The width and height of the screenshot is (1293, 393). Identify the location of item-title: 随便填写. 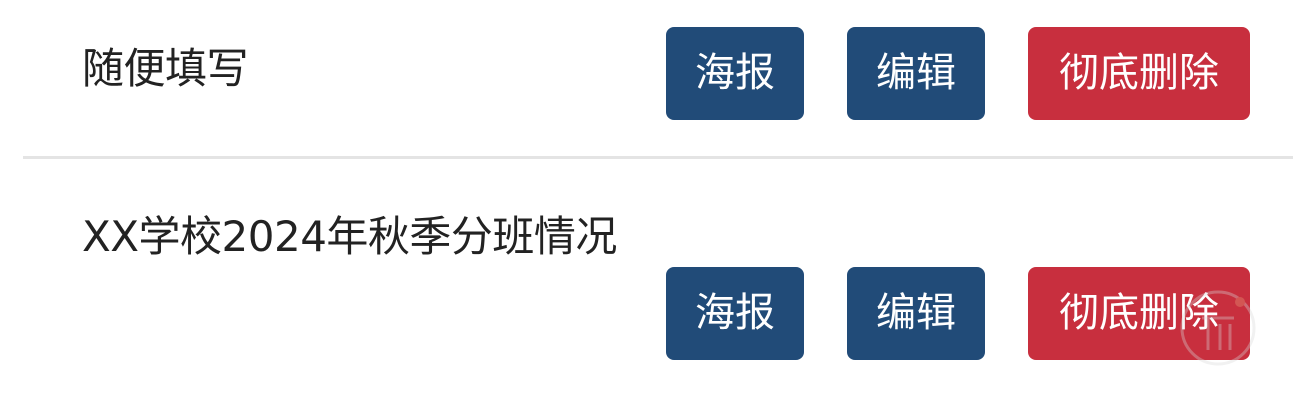
(165, 68).